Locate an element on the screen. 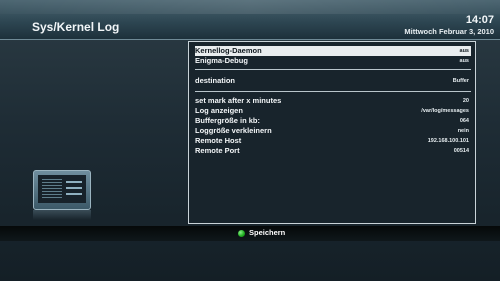 This screenshot has height=281, width=500. setting-row-destination: destination Buffer is located at coordinates (333, 81).